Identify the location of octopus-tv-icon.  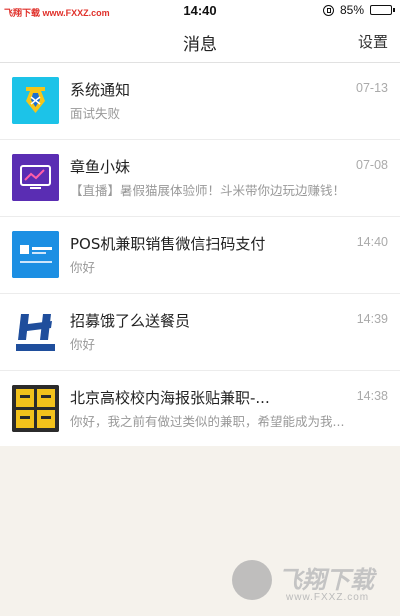
(35, 177).